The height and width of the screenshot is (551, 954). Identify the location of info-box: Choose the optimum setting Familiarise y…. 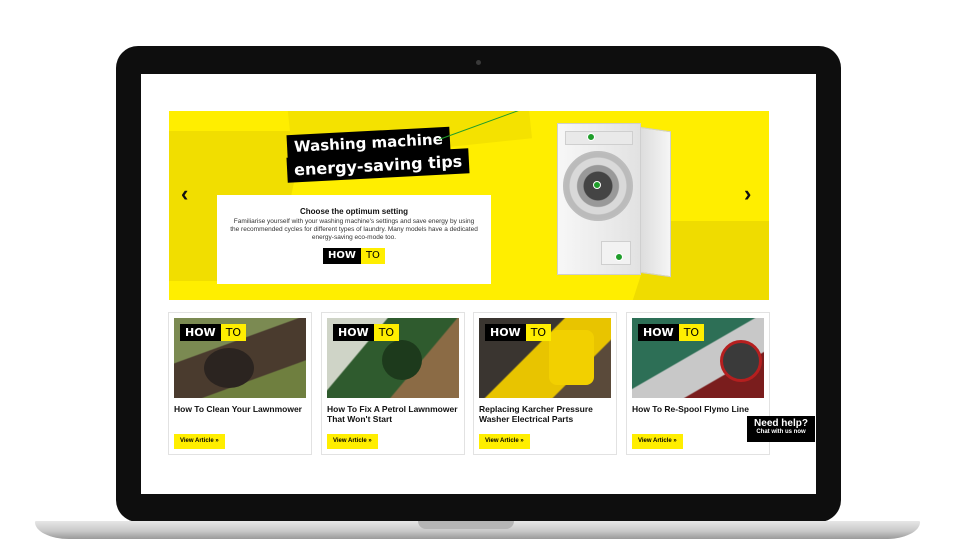
(354, 239).